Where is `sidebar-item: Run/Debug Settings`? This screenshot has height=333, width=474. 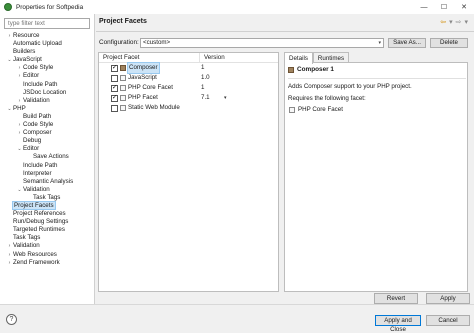
sidebar-item: Run/Debug Settings is located at coordinates (47, 222).